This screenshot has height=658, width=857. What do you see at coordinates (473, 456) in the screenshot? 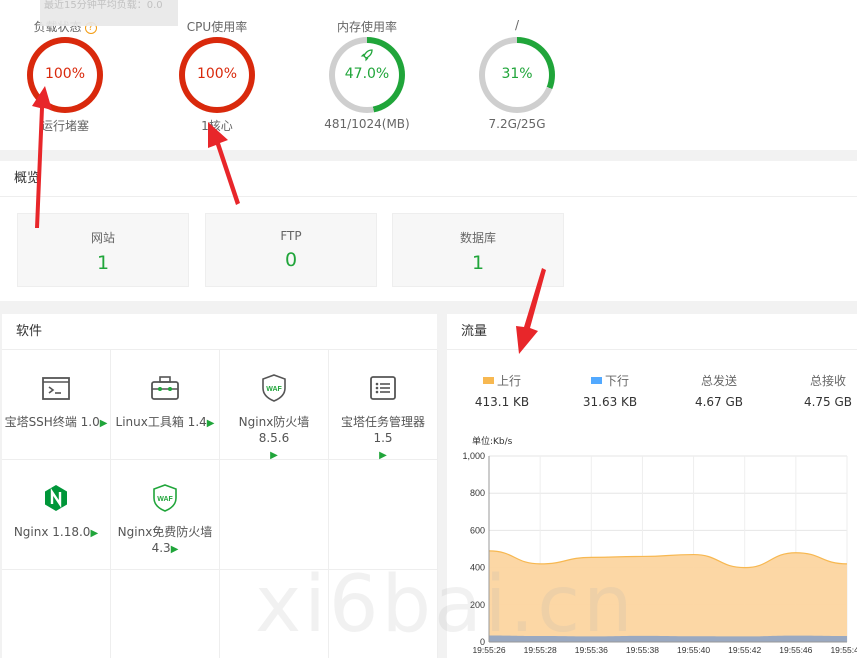
I see `y-tick-label: 1,000` at bounding box center [473, 456].